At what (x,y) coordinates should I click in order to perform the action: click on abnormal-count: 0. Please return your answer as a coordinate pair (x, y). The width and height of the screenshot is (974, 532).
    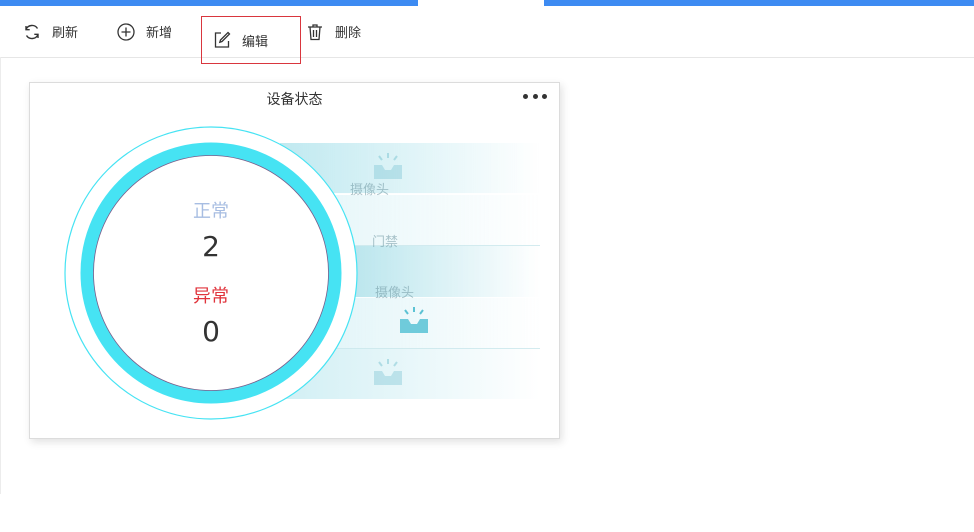
    Looking at the image, I should click on (211, 331).